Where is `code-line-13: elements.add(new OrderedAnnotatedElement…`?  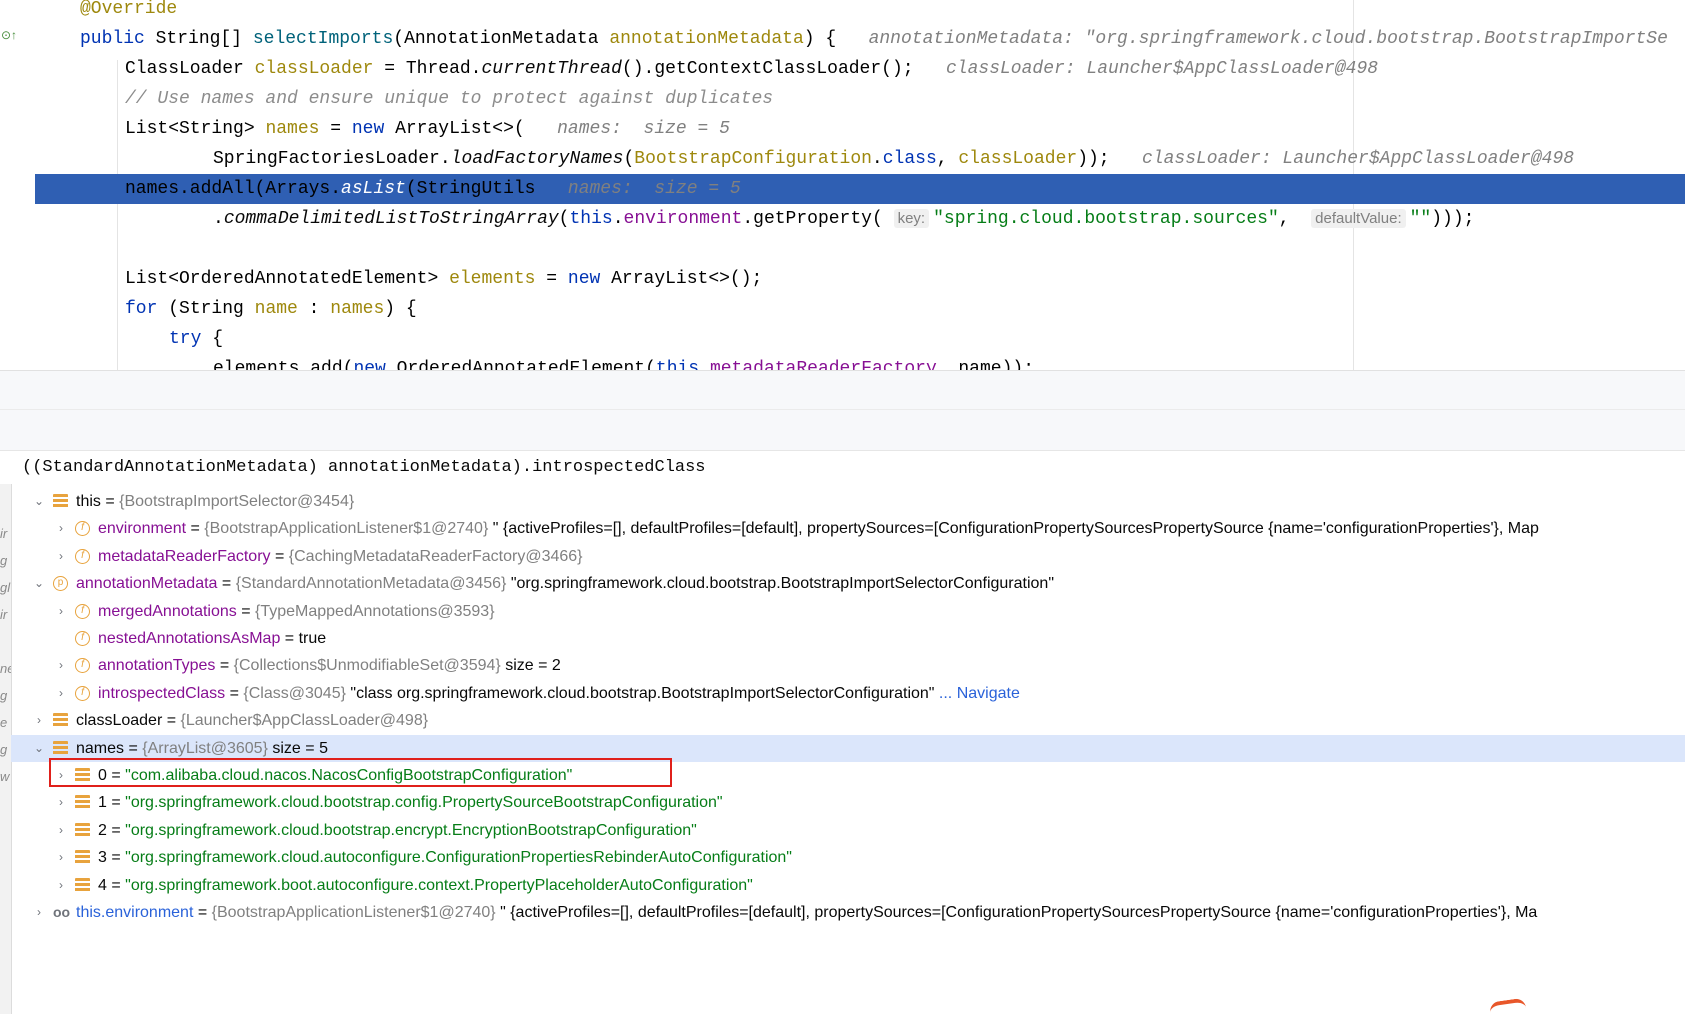 code-line-13: elements.add(new OrderedAnnotatedElement… is located at coordinates (842, 362).